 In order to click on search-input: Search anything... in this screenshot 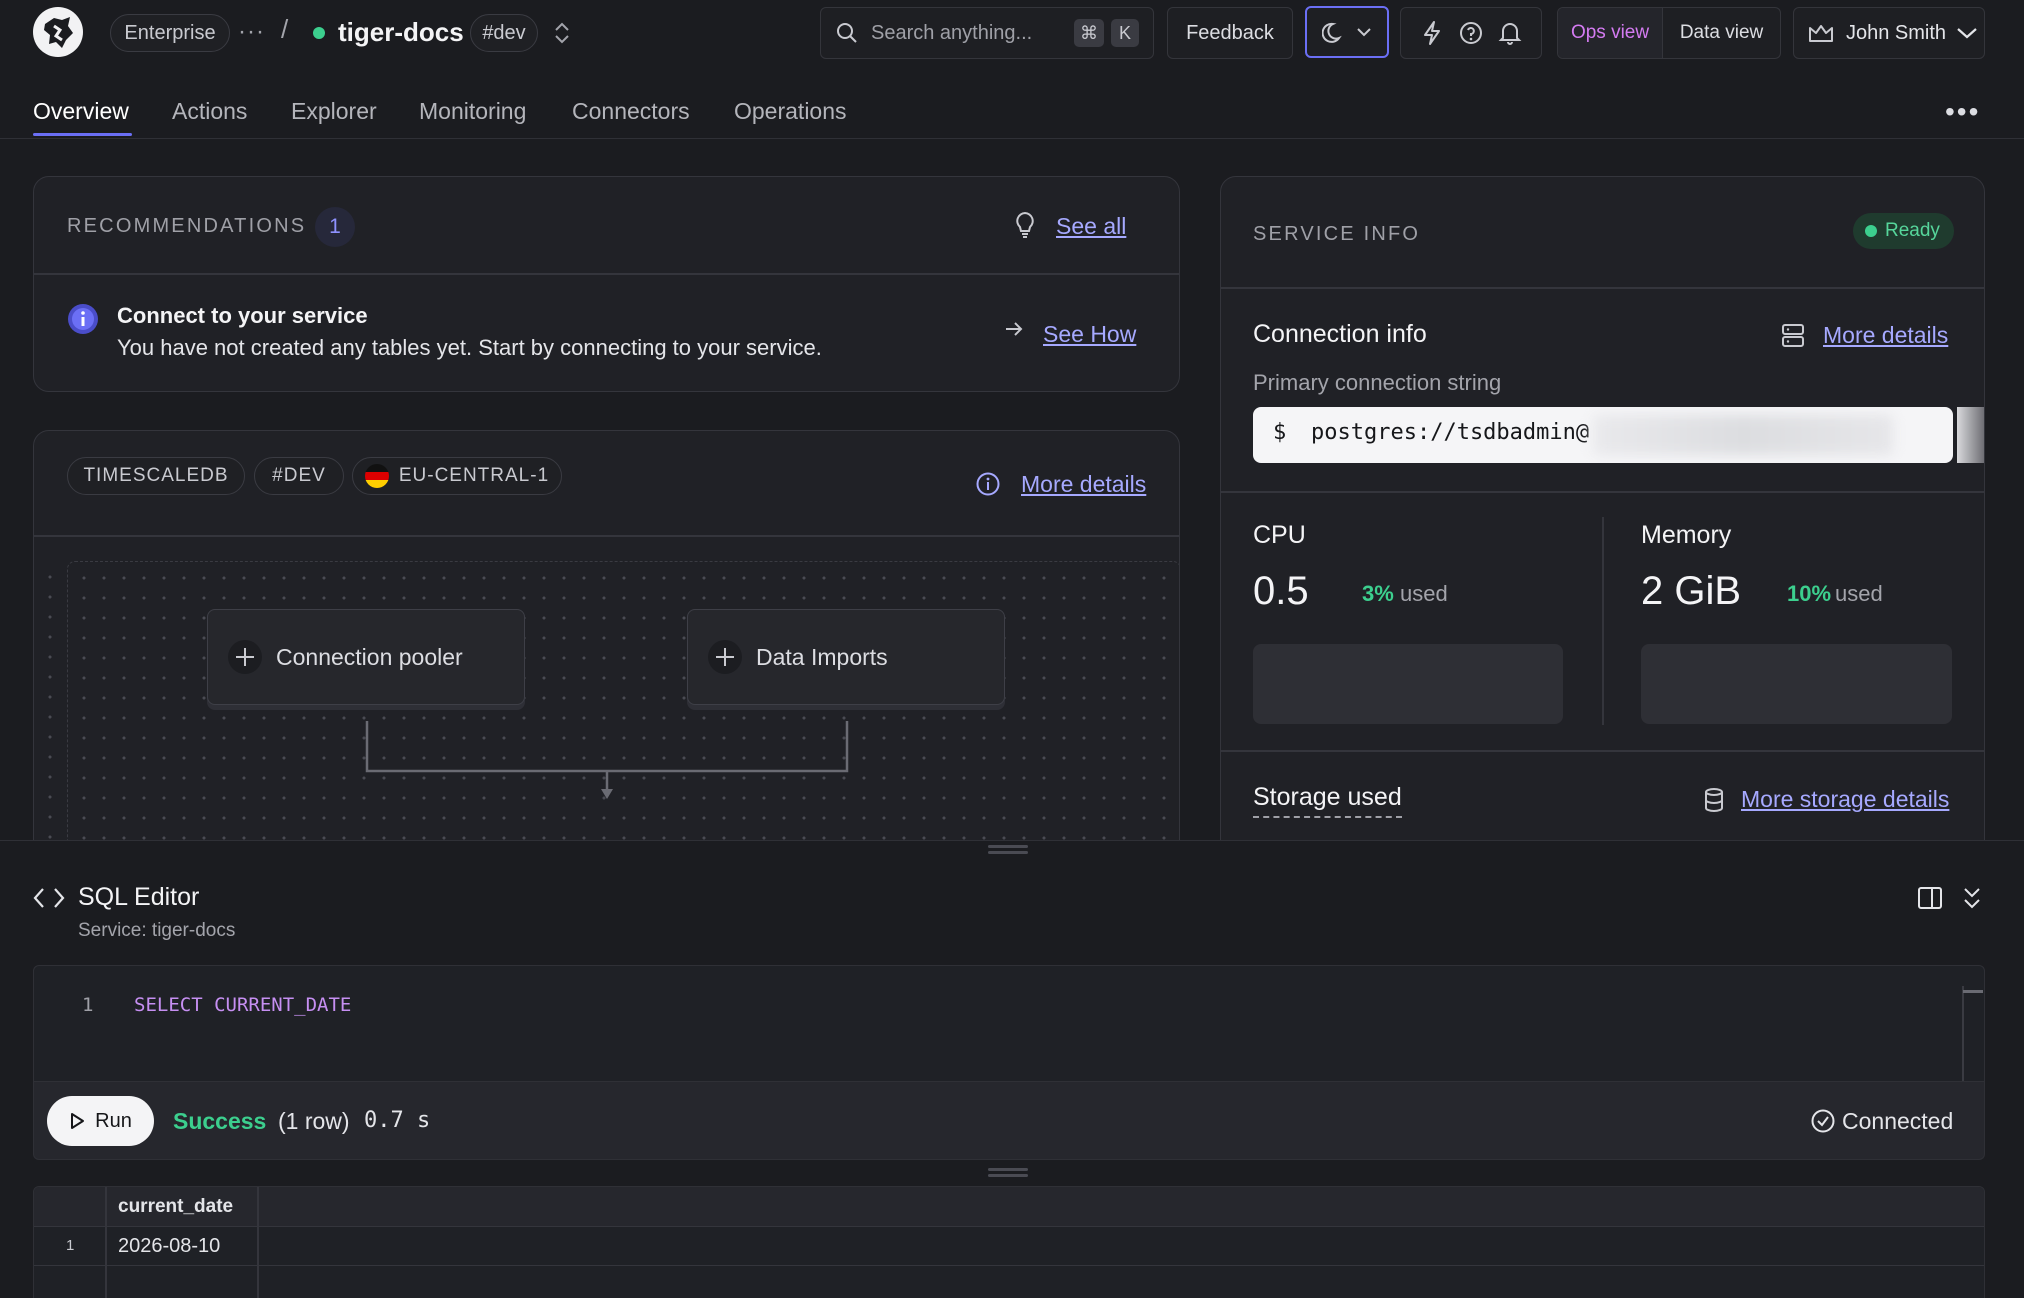, I will do `click(951, 33)`.